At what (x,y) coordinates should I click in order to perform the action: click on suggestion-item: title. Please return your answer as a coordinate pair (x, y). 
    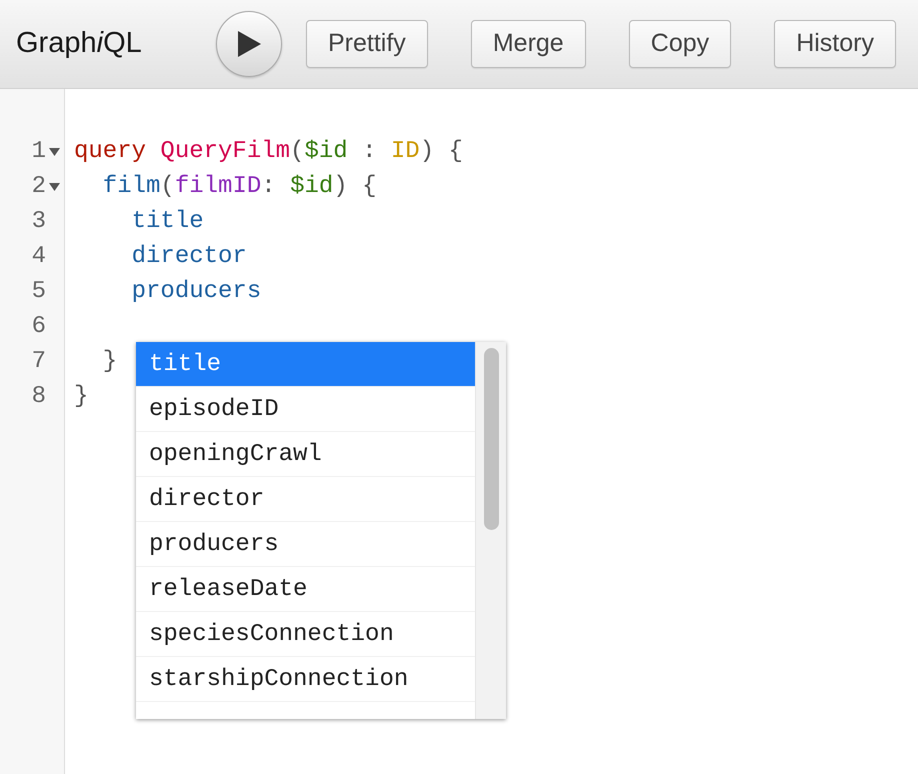
    Looking at the image, I should click on (305, 364).